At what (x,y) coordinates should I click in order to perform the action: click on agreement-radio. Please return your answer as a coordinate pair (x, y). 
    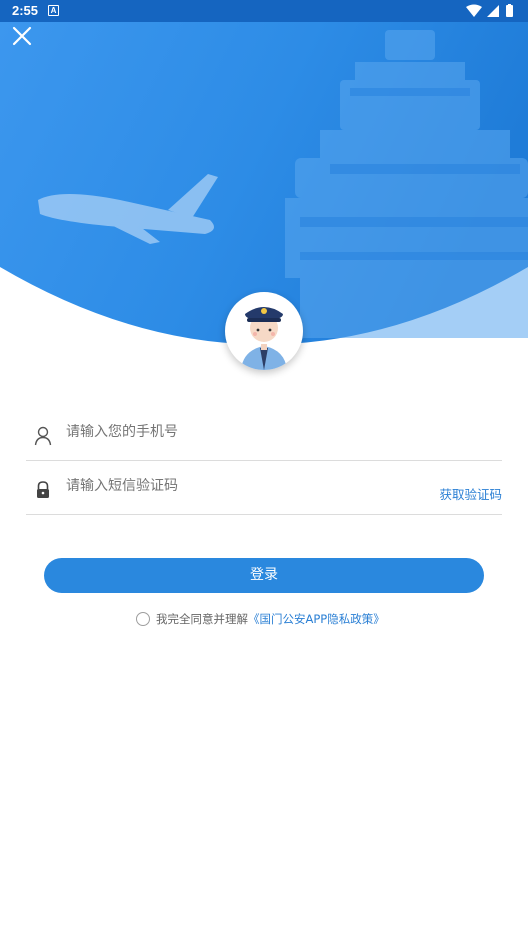
    Looking at the image, I should click on (143, 619).